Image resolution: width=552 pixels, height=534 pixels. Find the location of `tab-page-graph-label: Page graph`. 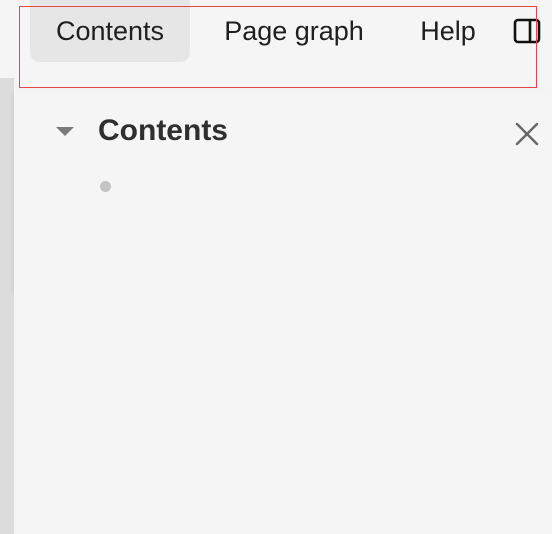

tab-page-graph-label: Page graph is located at coordinates (294, 30).